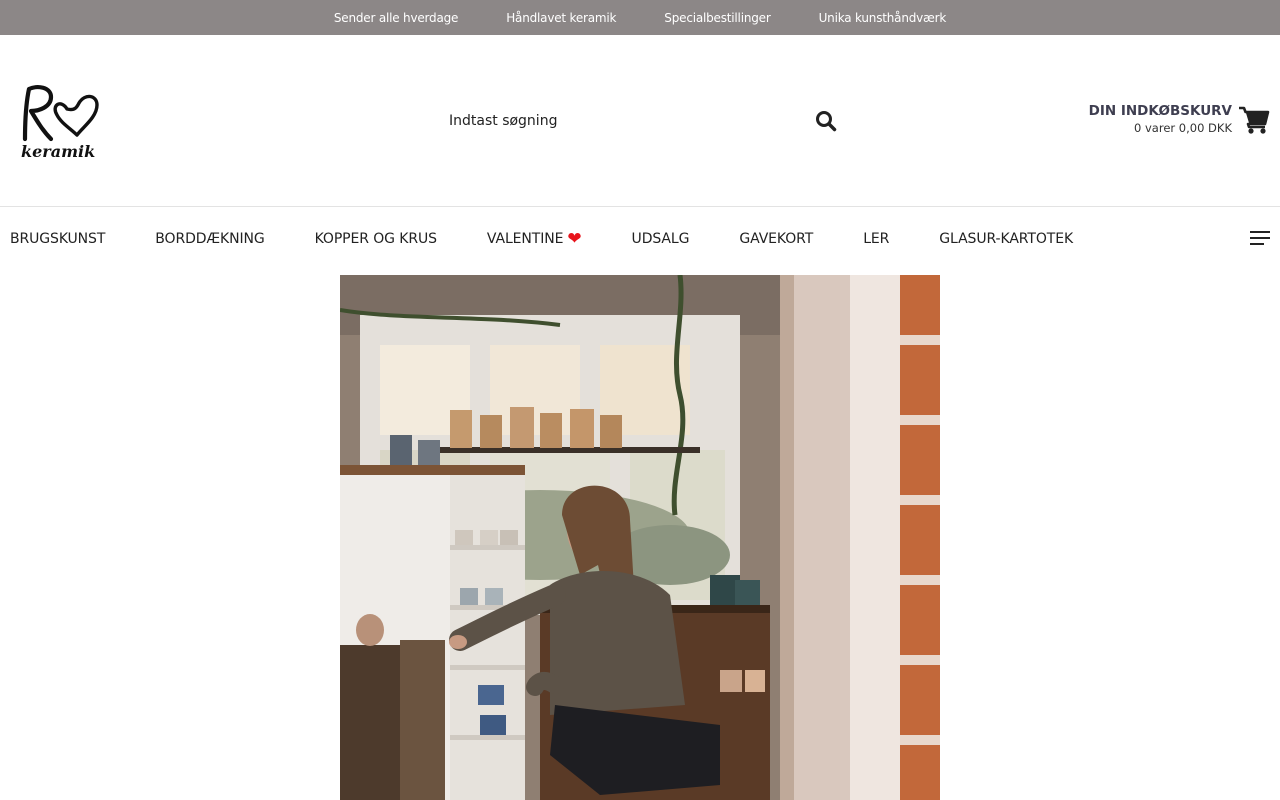  I want to click on search-box, so click(641, 121).